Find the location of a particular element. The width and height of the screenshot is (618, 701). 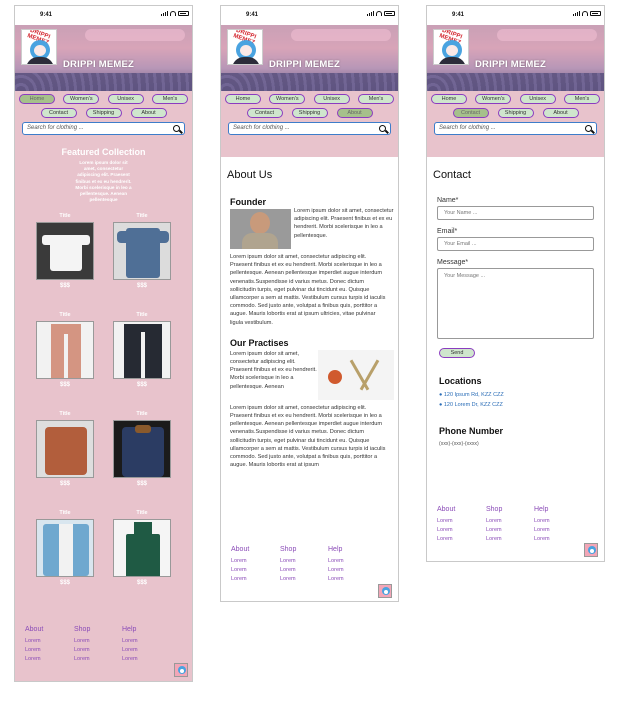

product-image-navy-jacket is located at coordinates (142, 449).